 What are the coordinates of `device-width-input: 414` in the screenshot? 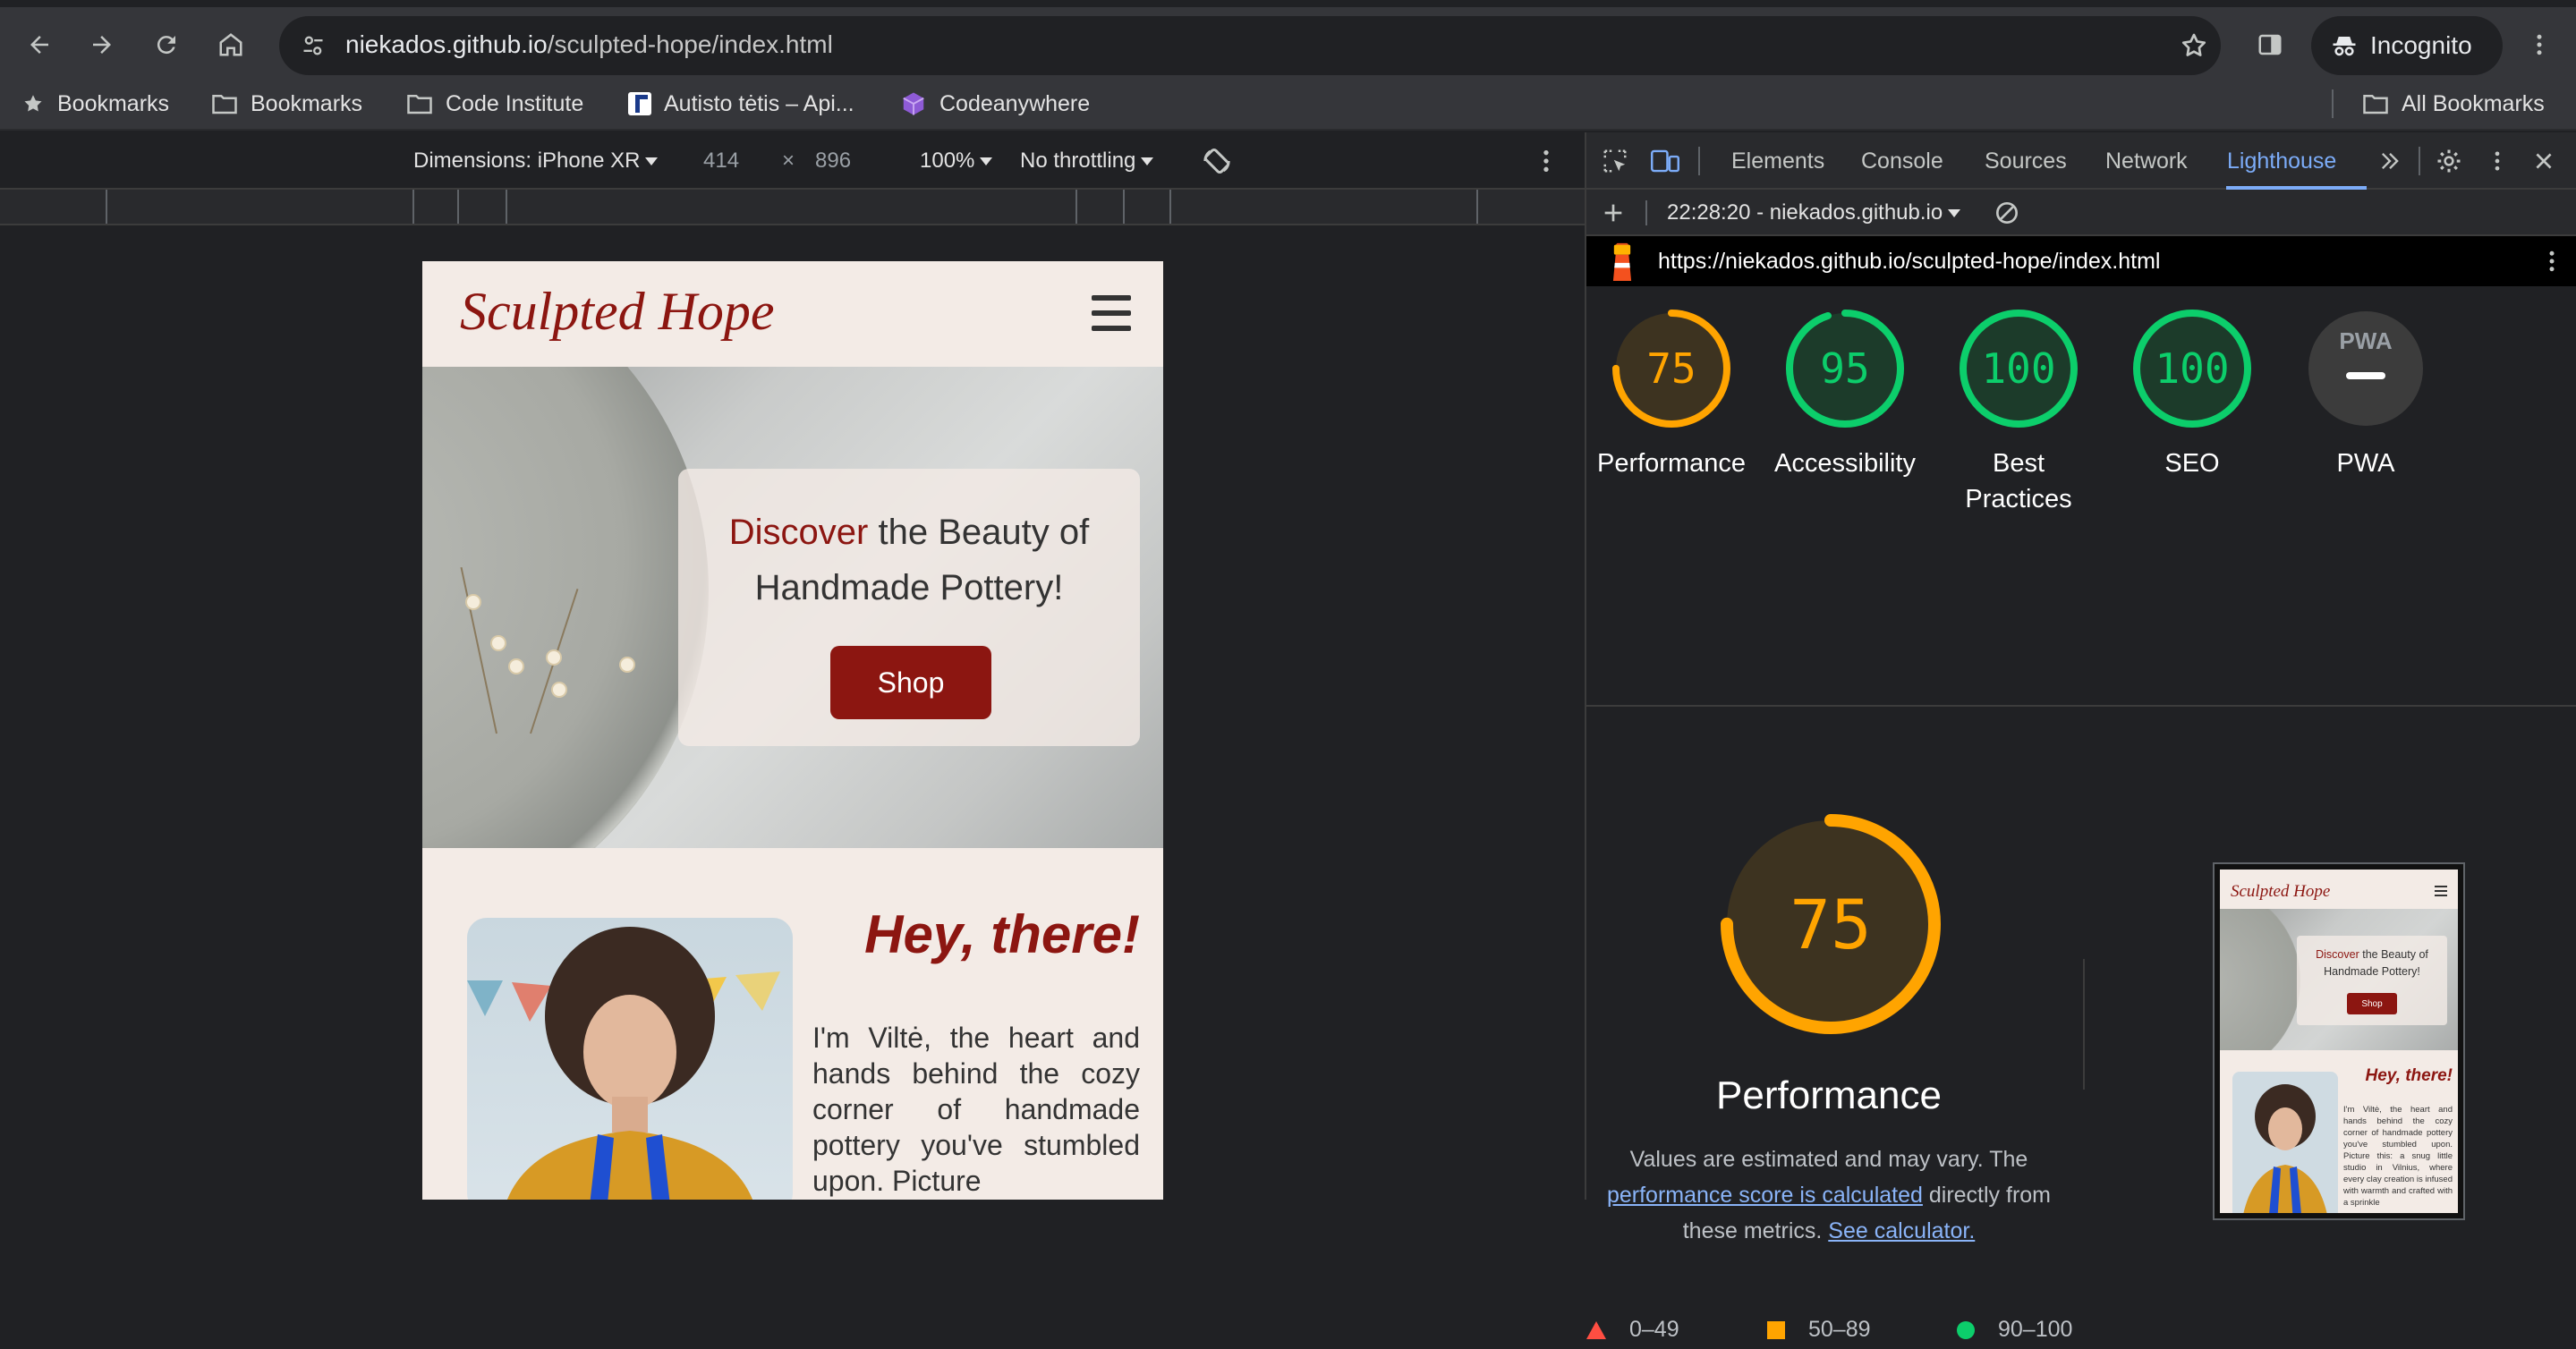 It's located at (721, 161).